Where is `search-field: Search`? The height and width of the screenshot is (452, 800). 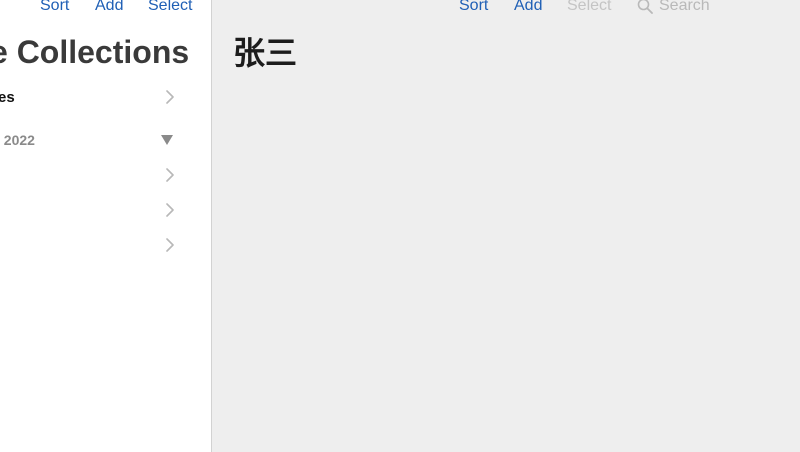
search-field: Search is located at coordinates (673, 8).